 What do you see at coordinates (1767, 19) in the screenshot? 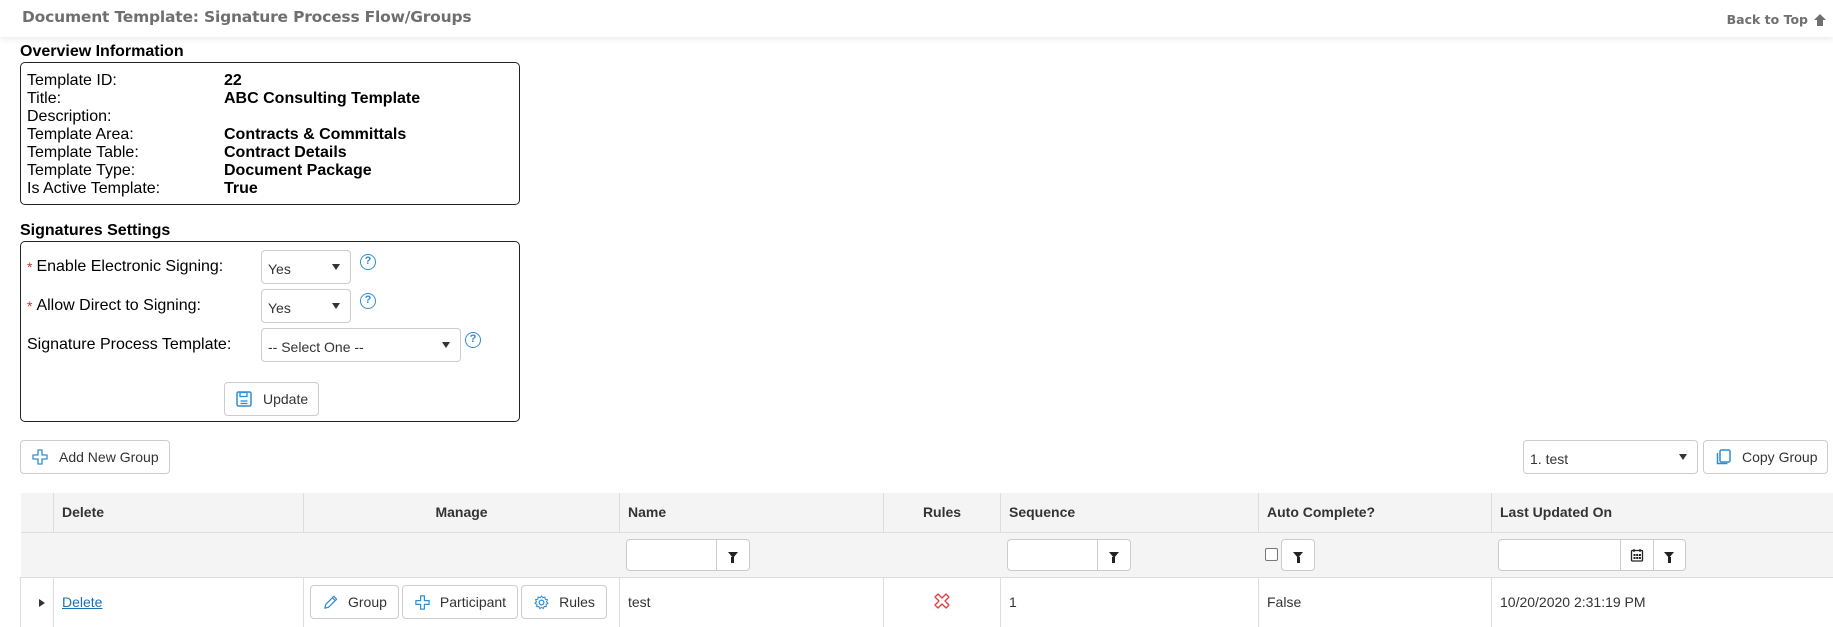
I see `back-to-top-label: Back to Top` at bounding box center [1767, 19].